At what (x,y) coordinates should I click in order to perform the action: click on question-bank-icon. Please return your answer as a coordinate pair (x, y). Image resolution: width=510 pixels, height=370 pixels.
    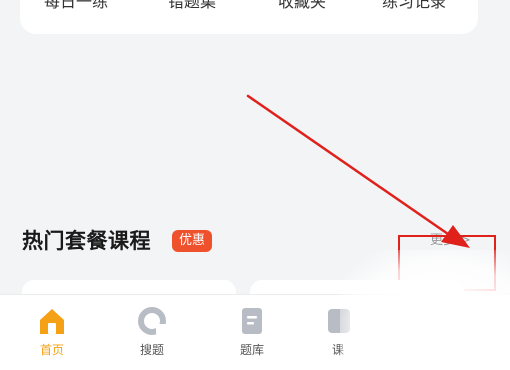
    Looking at the image, I should click on (252, 321).